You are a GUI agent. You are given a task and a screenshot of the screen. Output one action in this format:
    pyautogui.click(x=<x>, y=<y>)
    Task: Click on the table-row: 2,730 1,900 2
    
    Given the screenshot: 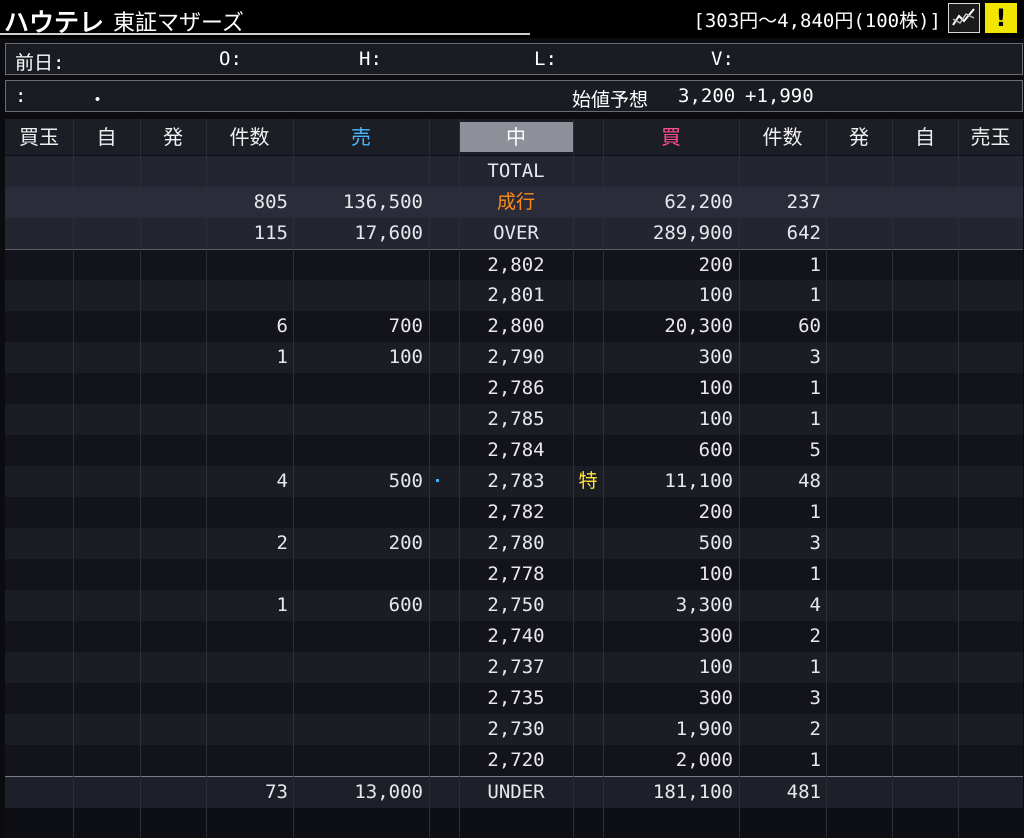 What is the action you would take?
    pyautogui.click(x=514, y=729)
    